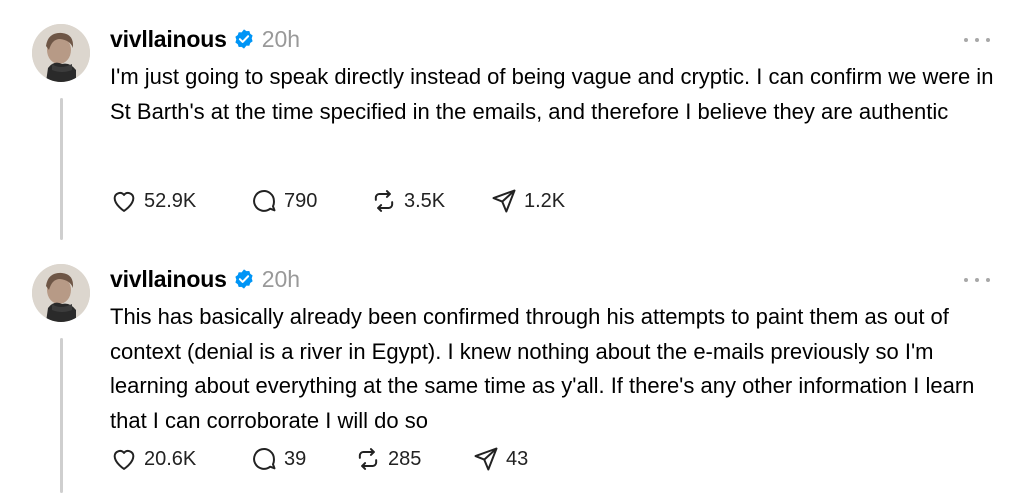  What do you see at coordinates (170, 200) in the screenshot?
I see `like-count: 52.9K` at bounding box center [170, 200].